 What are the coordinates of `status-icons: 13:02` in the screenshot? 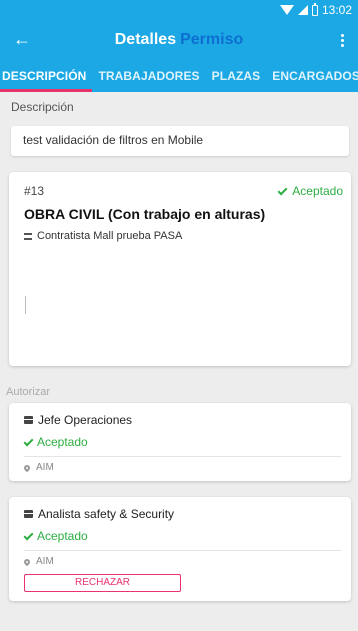 It's located at (315, 9).